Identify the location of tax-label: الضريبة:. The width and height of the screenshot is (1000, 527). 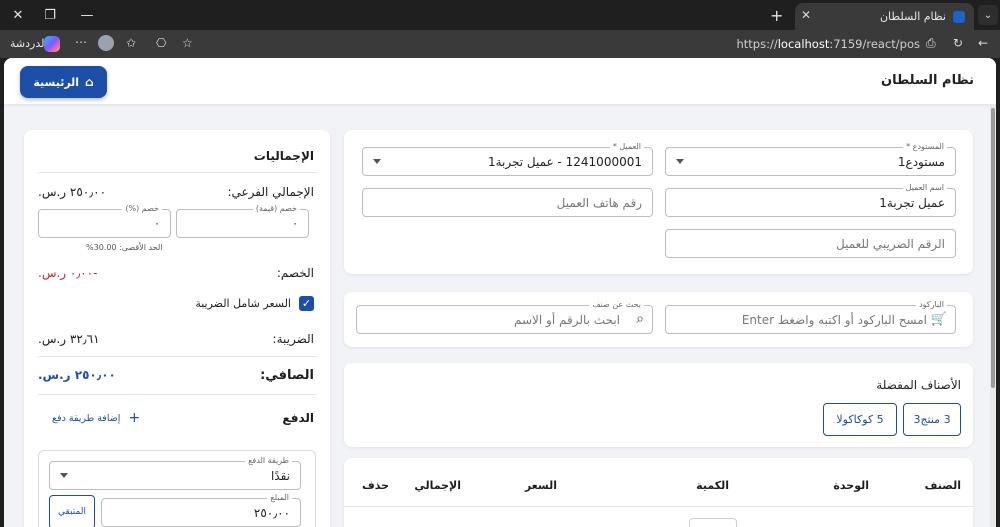
(293, 339).